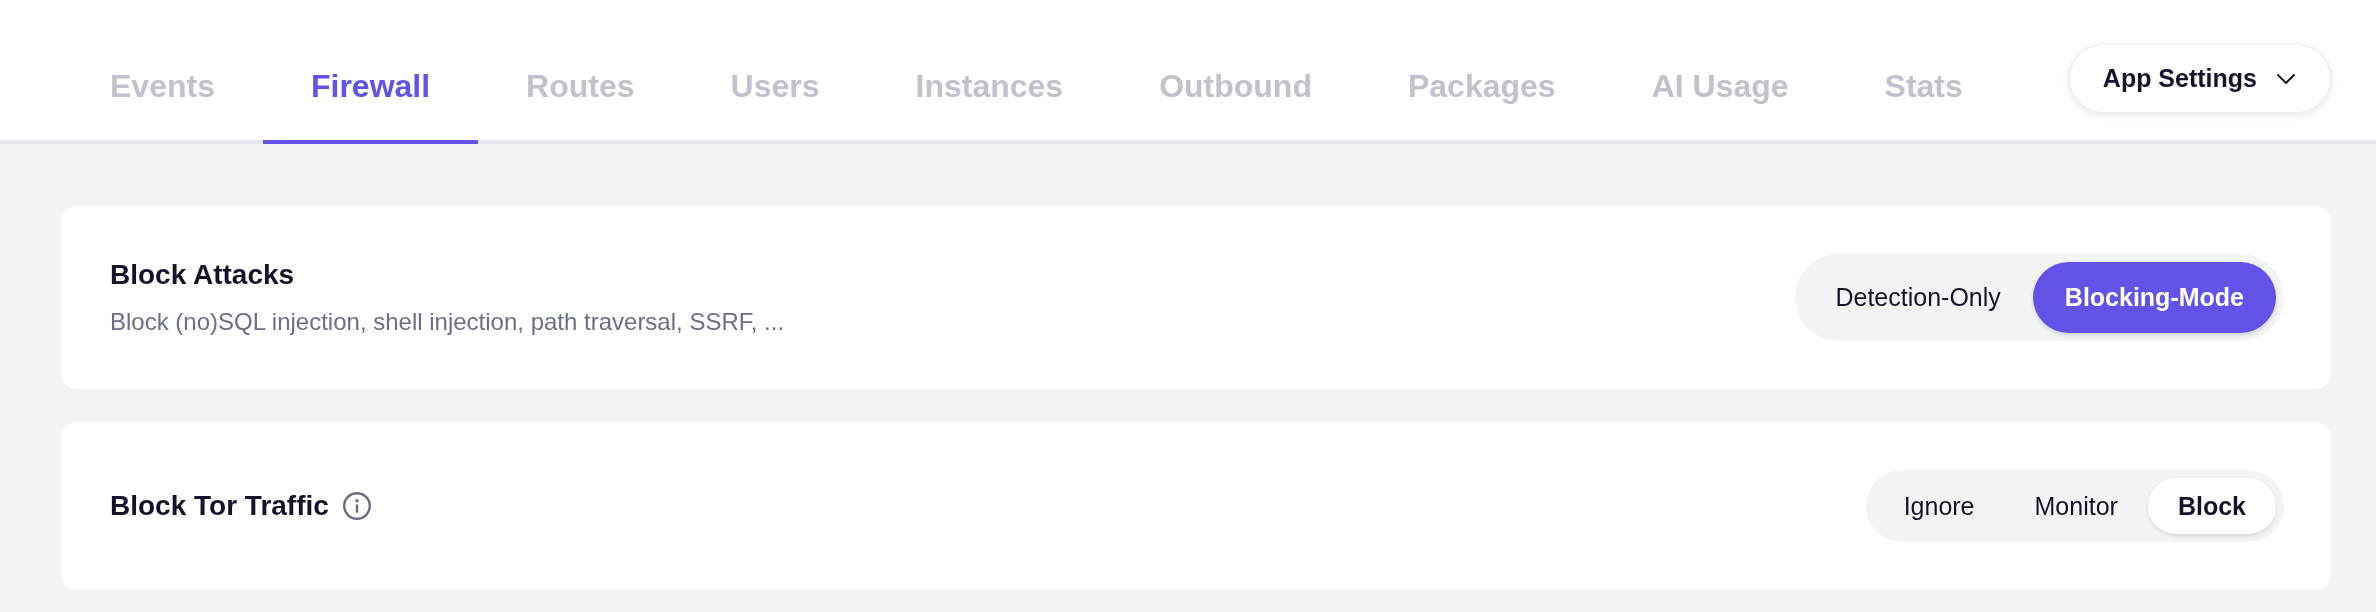 This screenshot has width=2376, height=612. I want to click on segment-option: Block, so click(2211, 506).